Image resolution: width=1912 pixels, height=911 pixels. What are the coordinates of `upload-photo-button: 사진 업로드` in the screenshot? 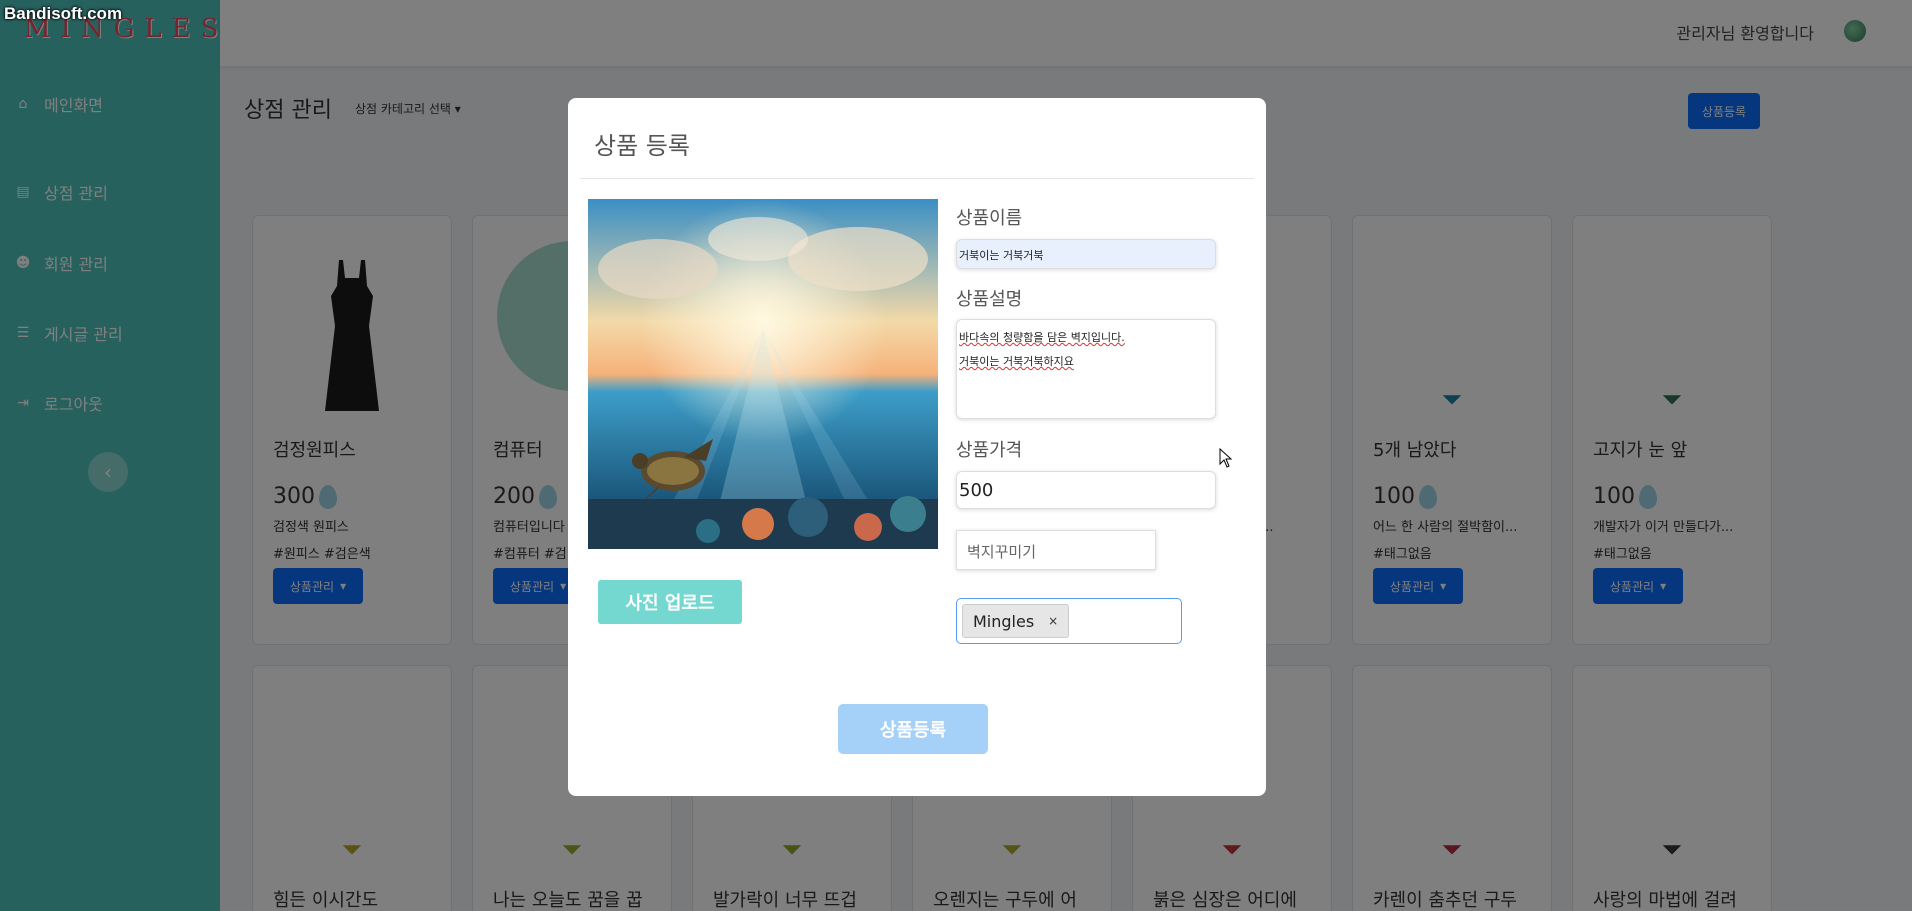 It's located at (670, 602).